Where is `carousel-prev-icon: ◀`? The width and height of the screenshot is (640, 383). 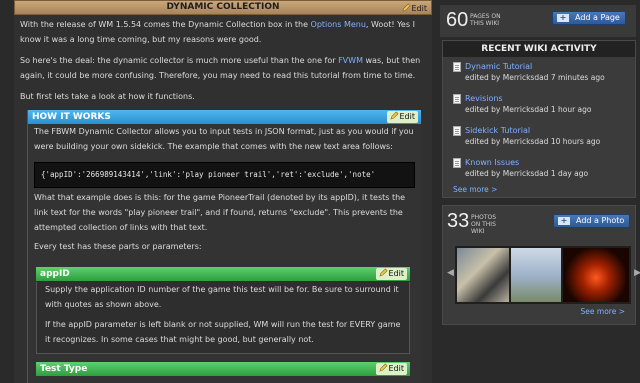
carousel-prev-icon: ◀ is located at coordinates (450, 273).